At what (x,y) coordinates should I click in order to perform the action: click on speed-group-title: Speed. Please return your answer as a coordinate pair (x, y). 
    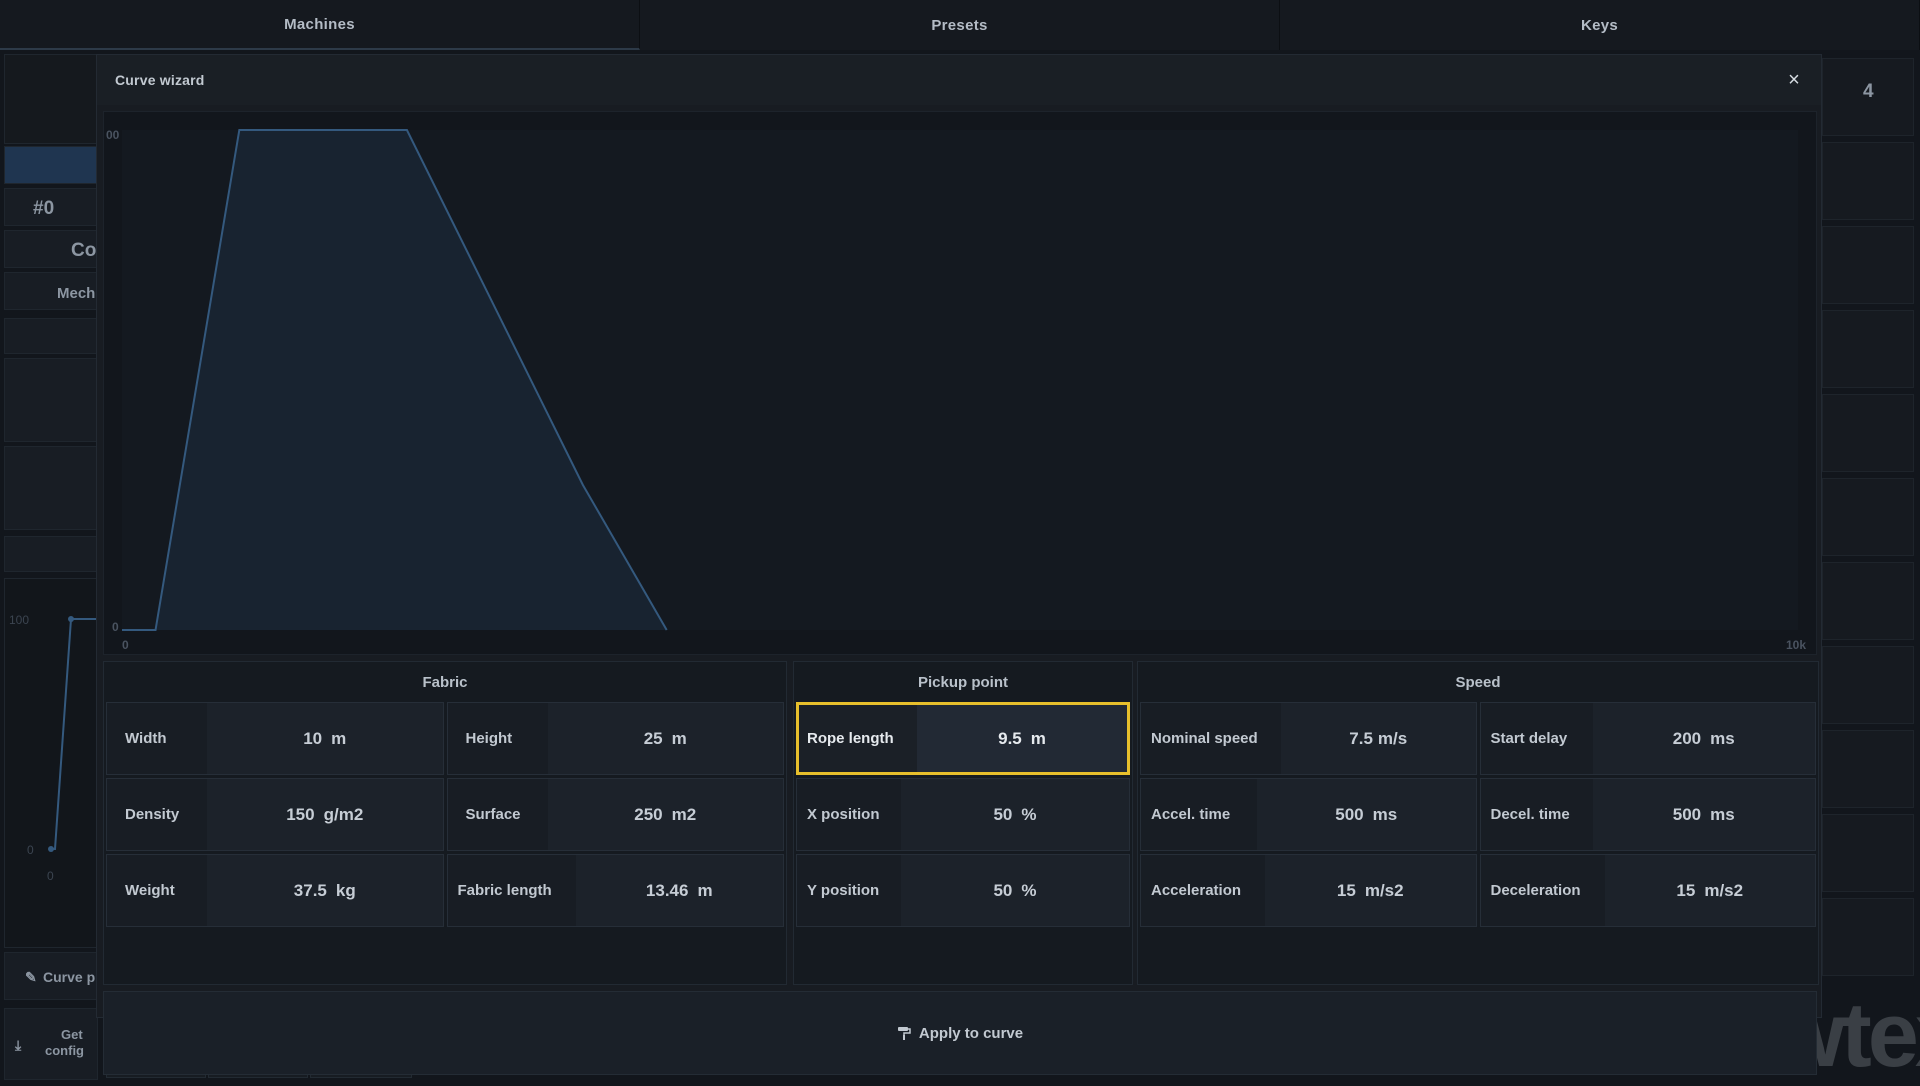
    Looking at the image, I should click on (1478, 682).